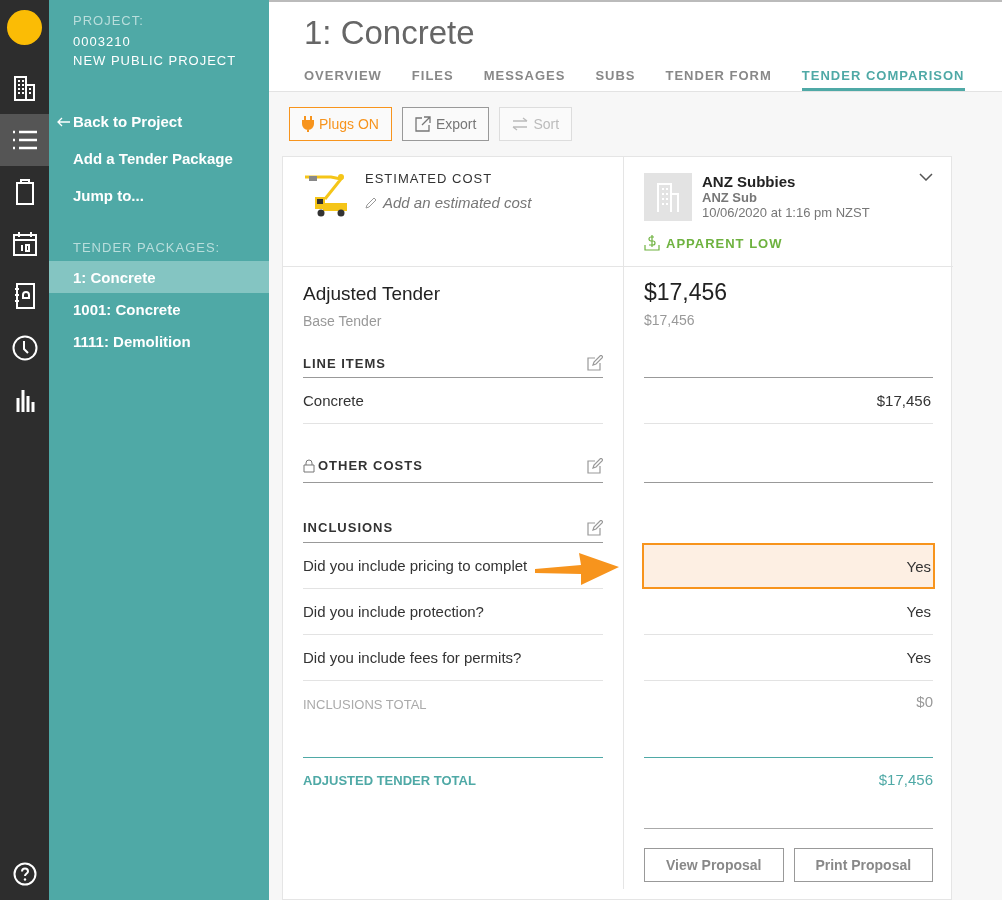  Describe the element at coordinates (308, 124) in the screenshot. I see `plug-icon` at that location.